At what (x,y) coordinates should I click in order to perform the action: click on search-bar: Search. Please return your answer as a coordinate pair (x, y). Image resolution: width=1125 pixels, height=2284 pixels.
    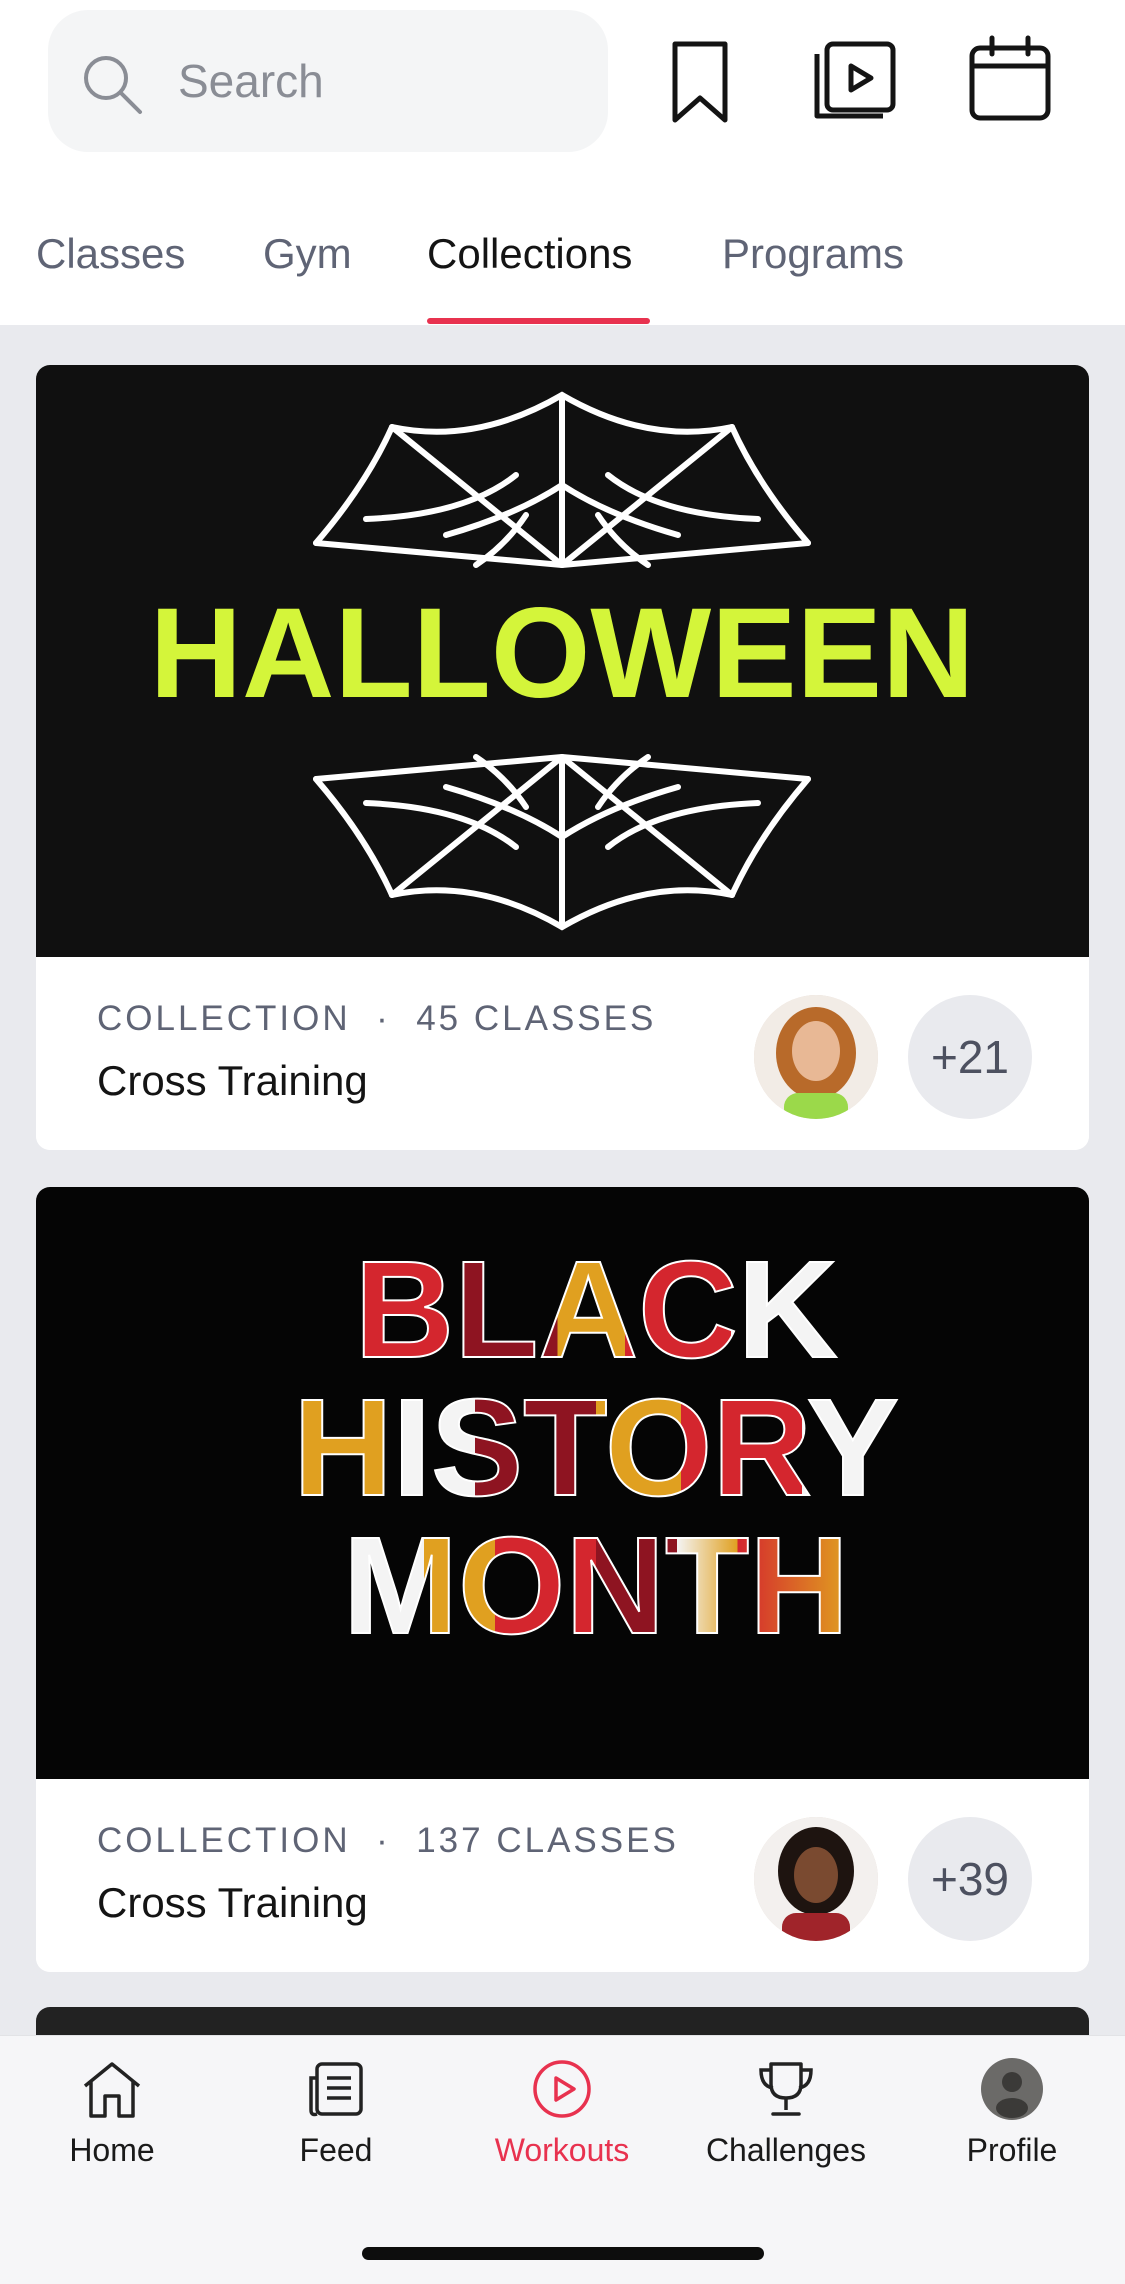
    Looking at the image, I should click on (328, 81).